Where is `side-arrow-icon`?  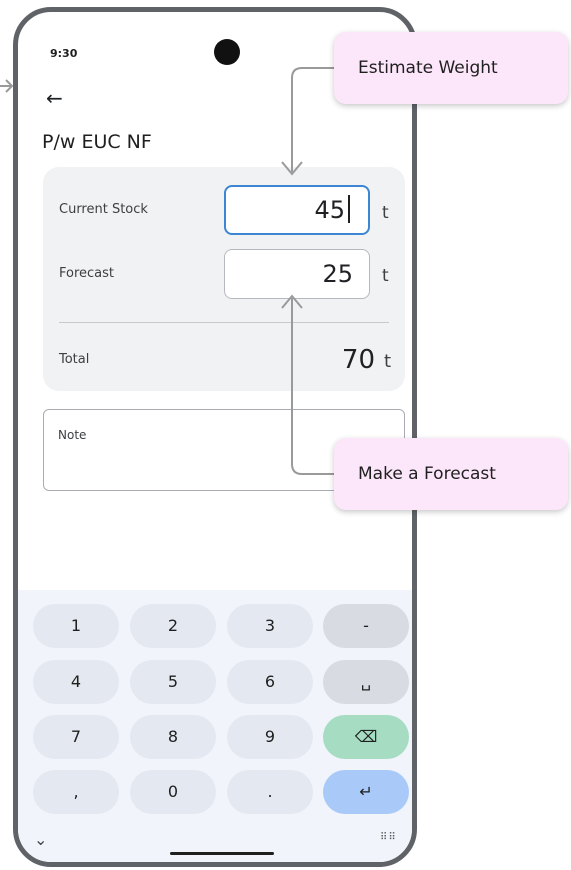 side-arrow-icon is located at coordinates (7, 86).